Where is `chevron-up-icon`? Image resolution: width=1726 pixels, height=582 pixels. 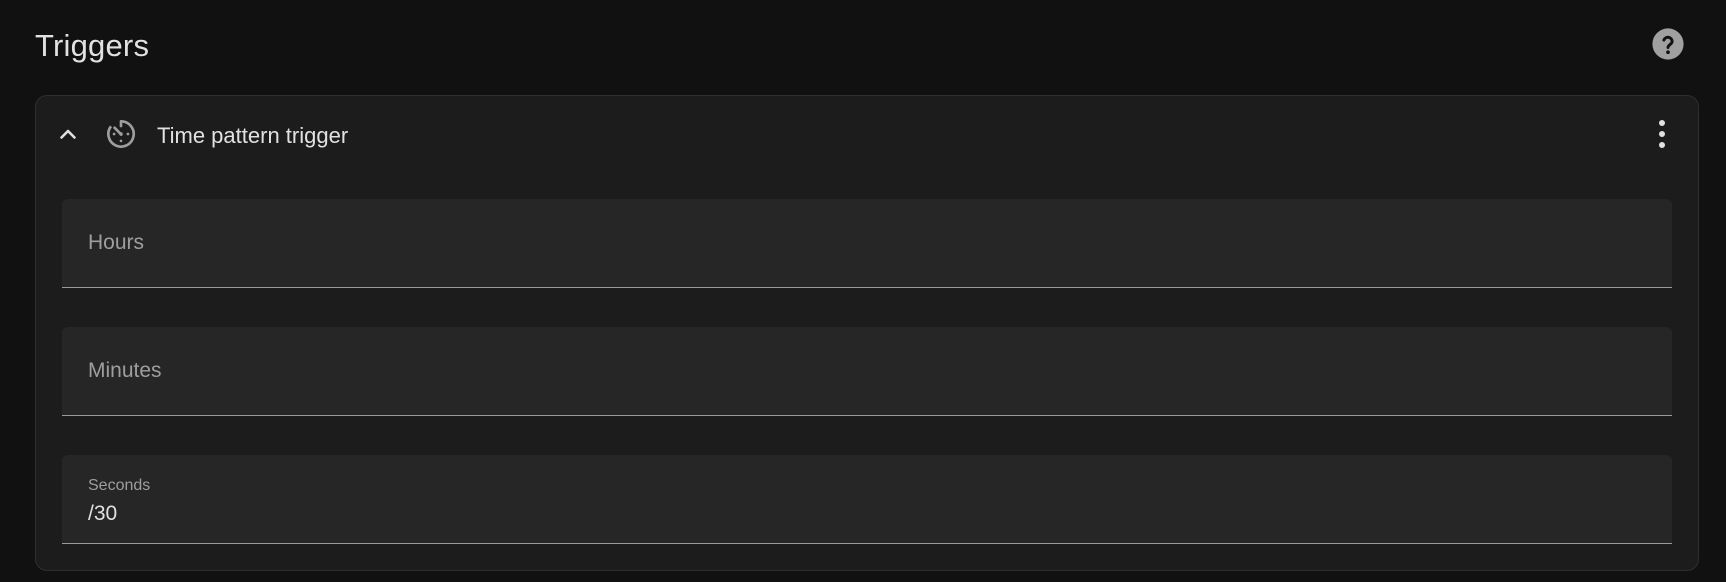
chevron-up-icon is located at coordinates (68, 136).